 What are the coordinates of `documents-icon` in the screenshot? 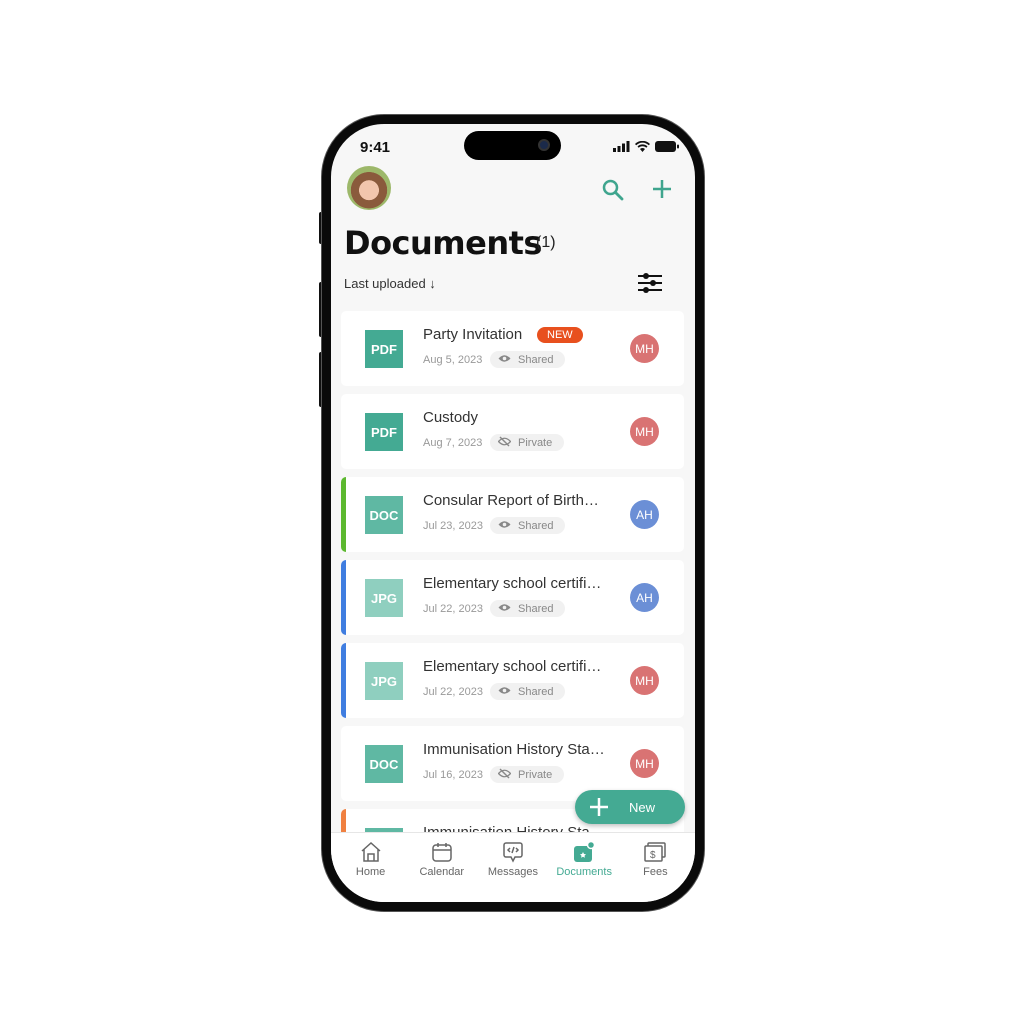 It's located at (585, 851).